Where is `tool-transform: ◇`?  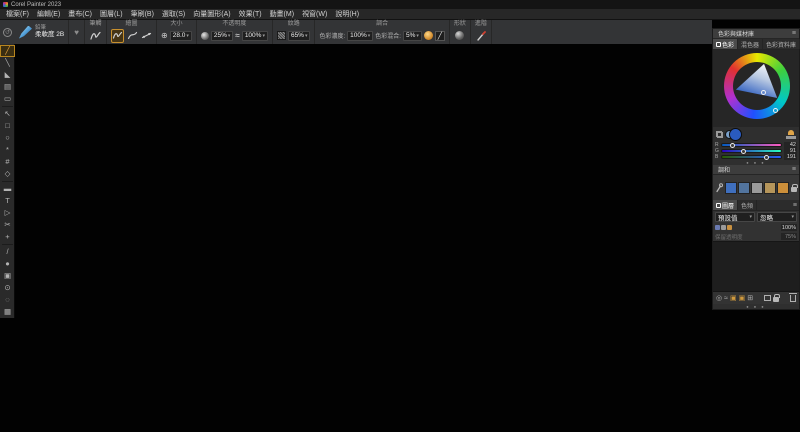 tool-transform: ◇ is located at coordinates (7, 174).